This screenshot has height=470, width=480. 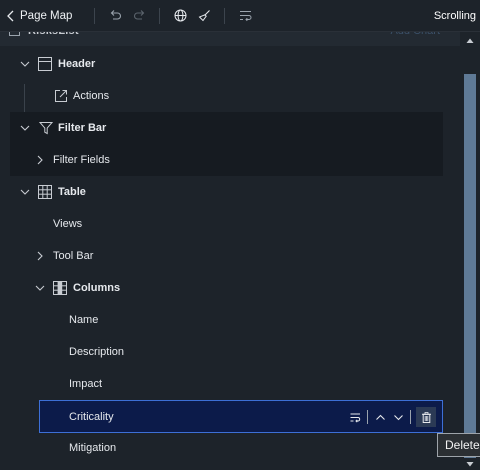 What do you see at coordinates (226, 352) in the screenshot?
I see `tree-item-description: Description` at bounding box center [226, 352].